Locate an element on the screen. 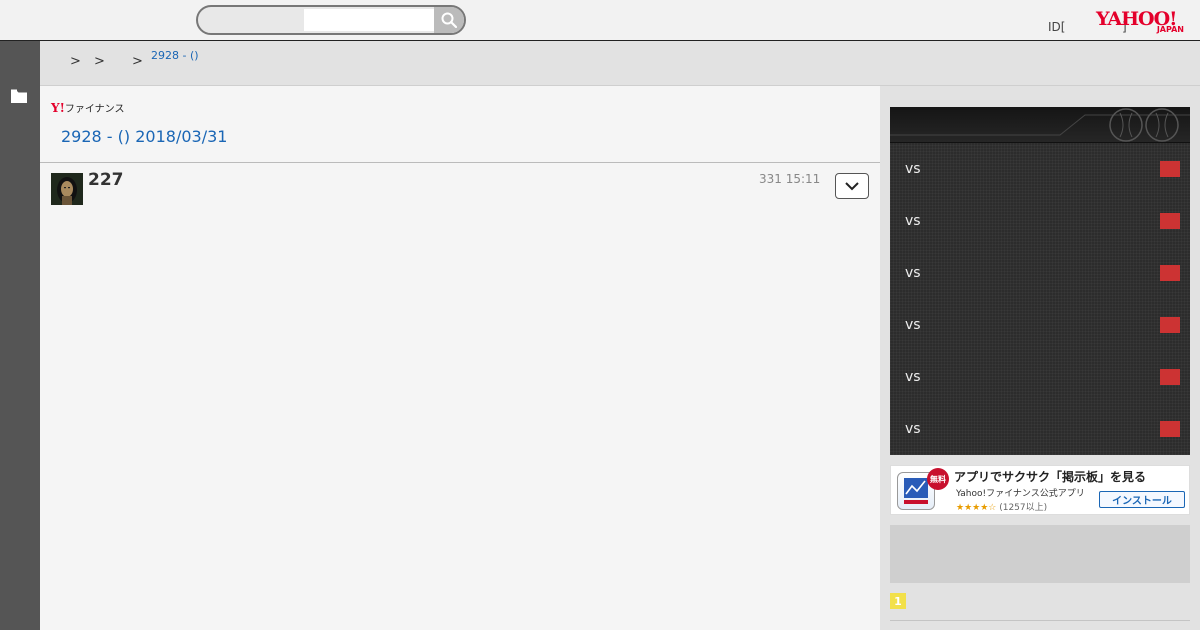 Image resolution: width=1200 pixels, height=630 pixels. scores-header is located at coordinates (1040, 125).